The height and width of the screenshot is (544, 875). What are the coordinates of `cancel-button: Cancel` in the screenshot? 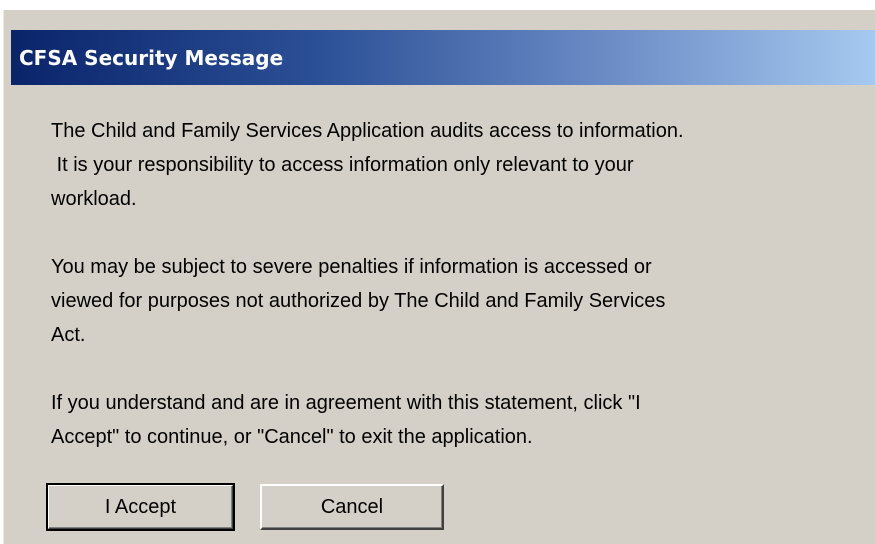 It's located at (352, 507).